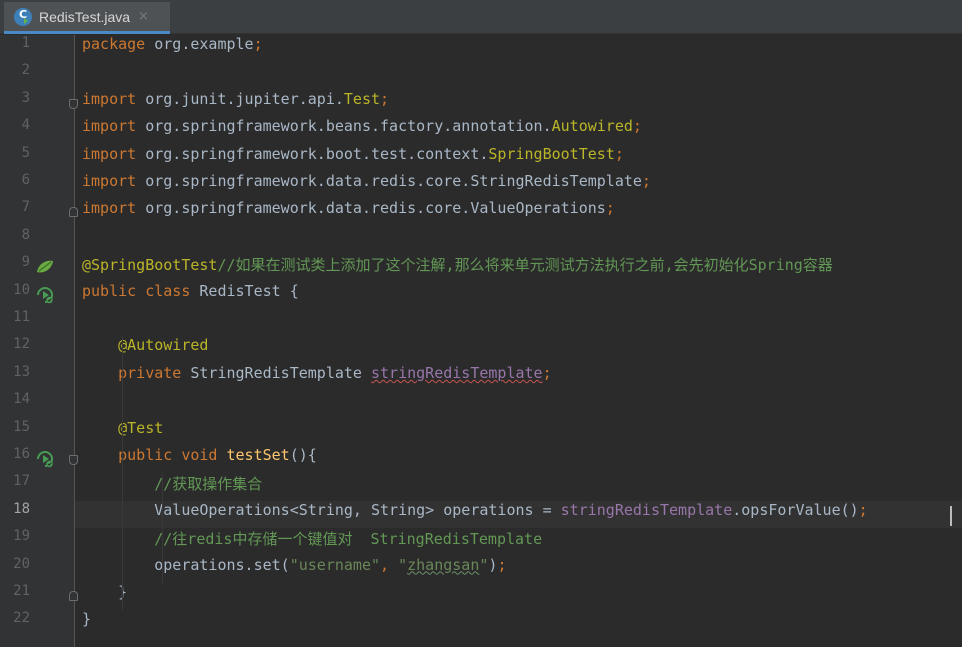 This screenshot has width=962, height=647. Describe the element at coordinates (795, 509) in the screenshot. I see `code-token: .opsForValue()` at that location.